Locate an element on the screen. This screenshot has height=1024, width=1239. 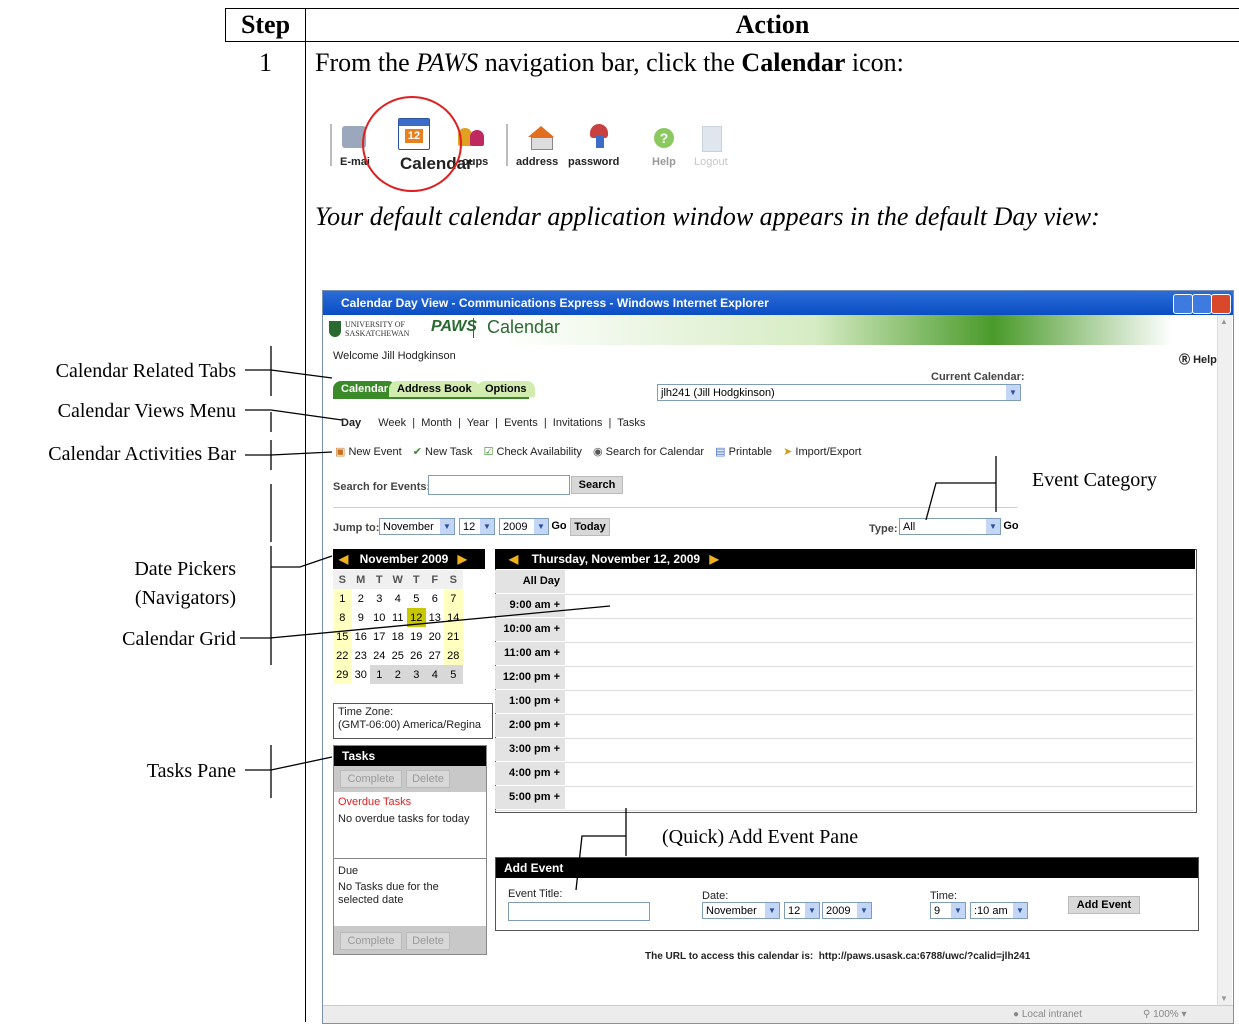
leader-tabs is located at coordinates (289, 374).